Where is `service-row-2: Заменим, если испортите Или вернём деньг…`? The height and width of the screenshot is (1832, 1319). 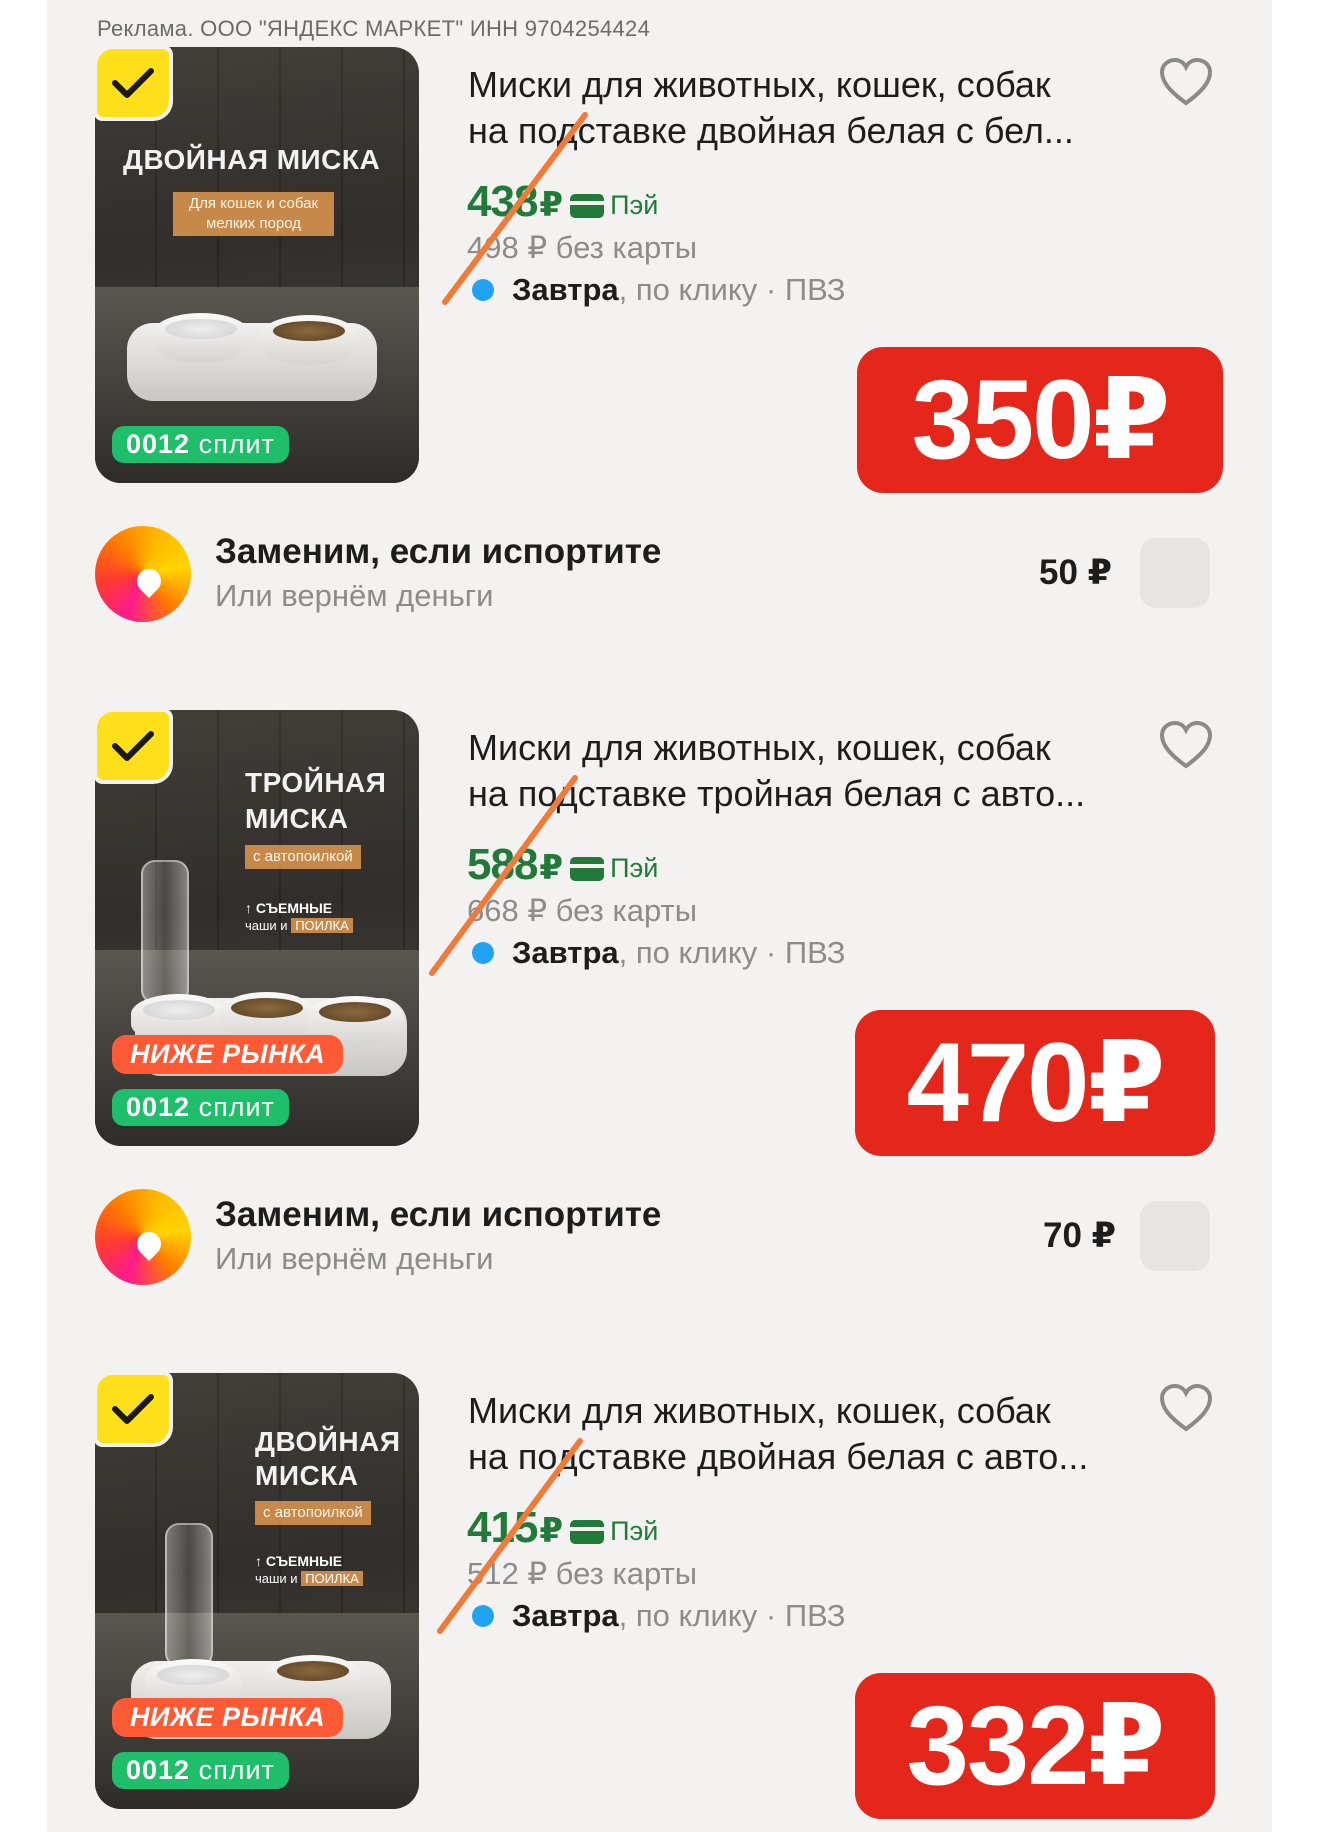
service-row-2: Заменим, если испортите Или вернём деньг… is located at coordinates (659, 1244).